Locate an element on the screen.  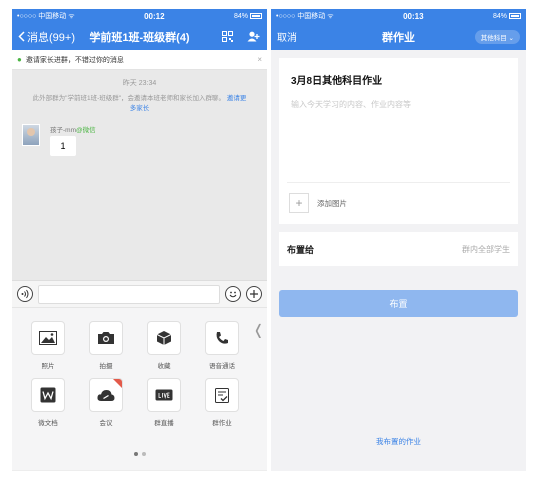
assign-to-row: 布置给 群内全部学生 is located at coordinates (398, 249).